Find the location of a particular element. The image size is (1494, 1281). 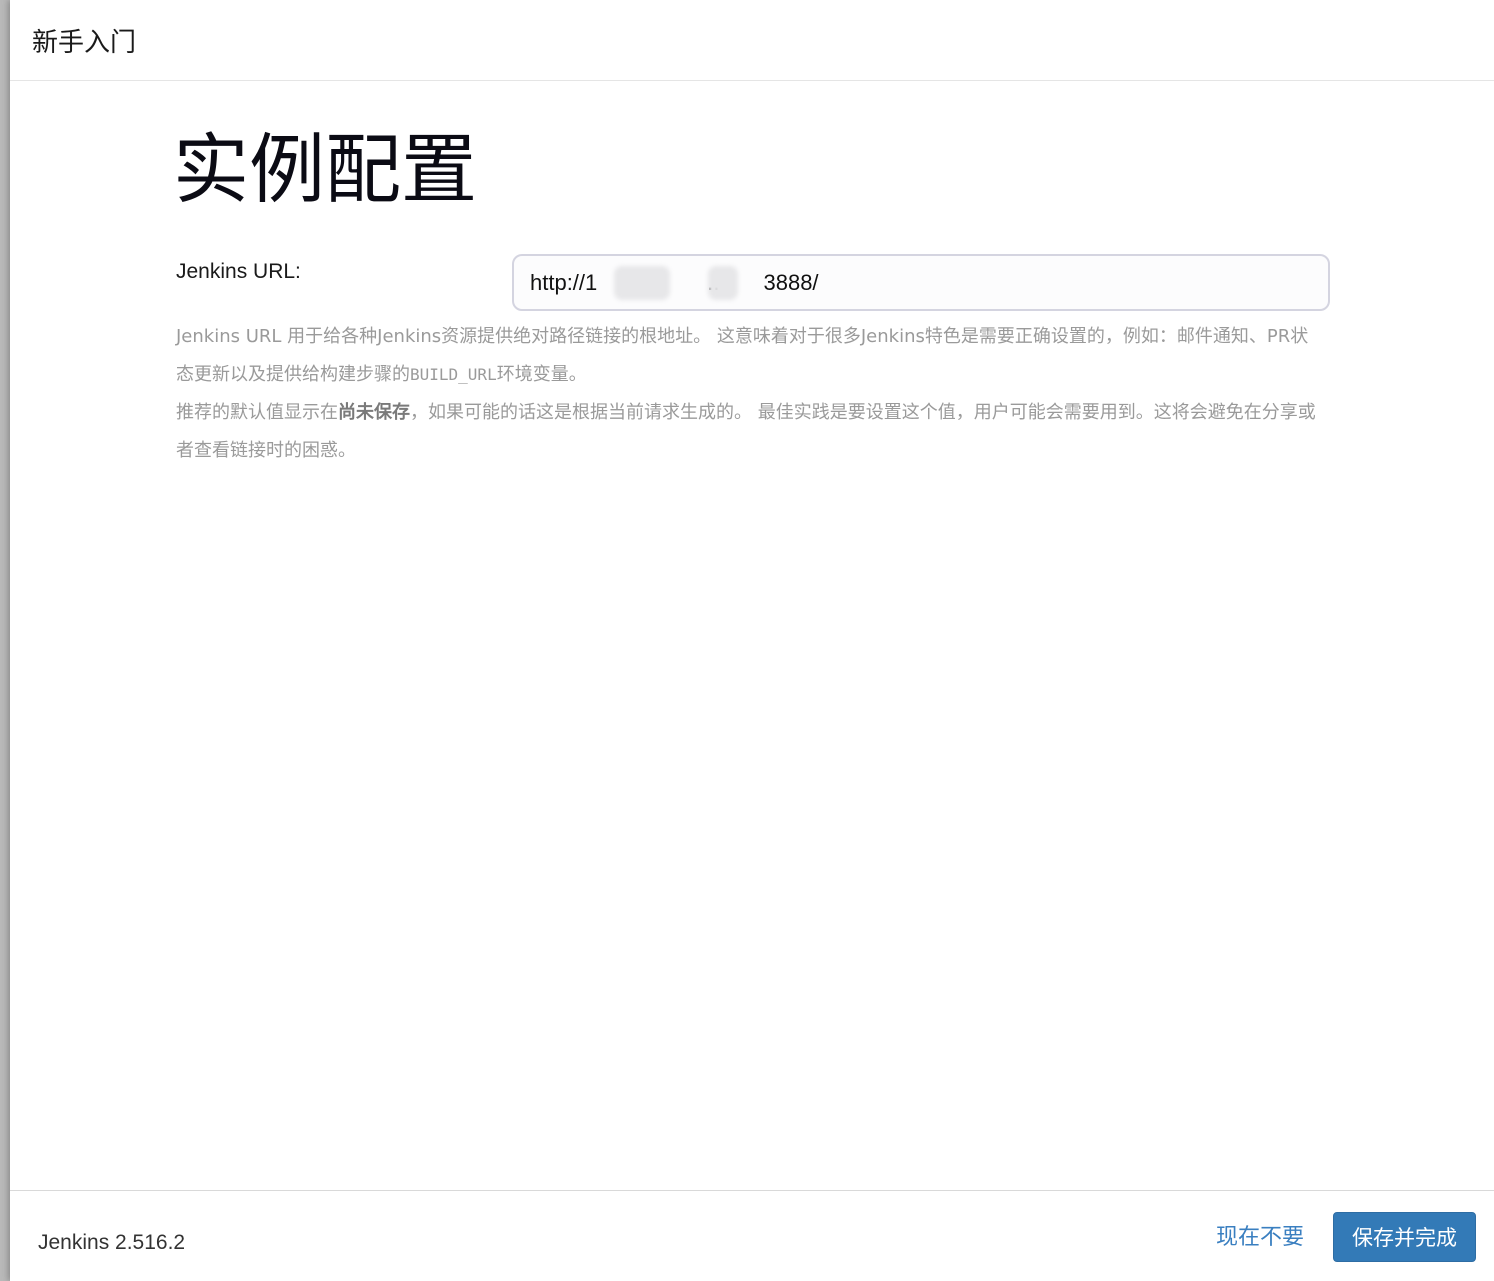

dialog-title: 新手入门 is located at coordinates (84, 43).